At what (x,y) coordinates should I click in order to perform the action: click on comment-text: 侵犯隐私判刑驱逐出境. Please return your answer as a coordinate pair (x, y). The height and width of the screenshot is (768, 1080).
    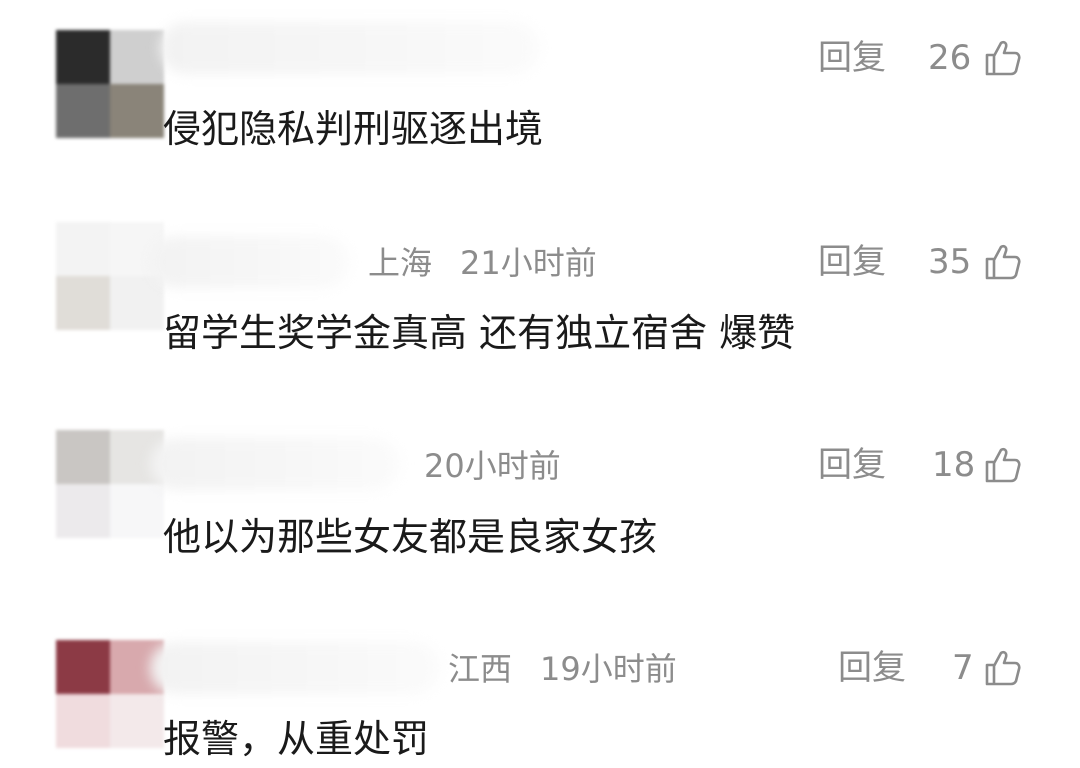
    Looking at the image, I should click on (353, 129).